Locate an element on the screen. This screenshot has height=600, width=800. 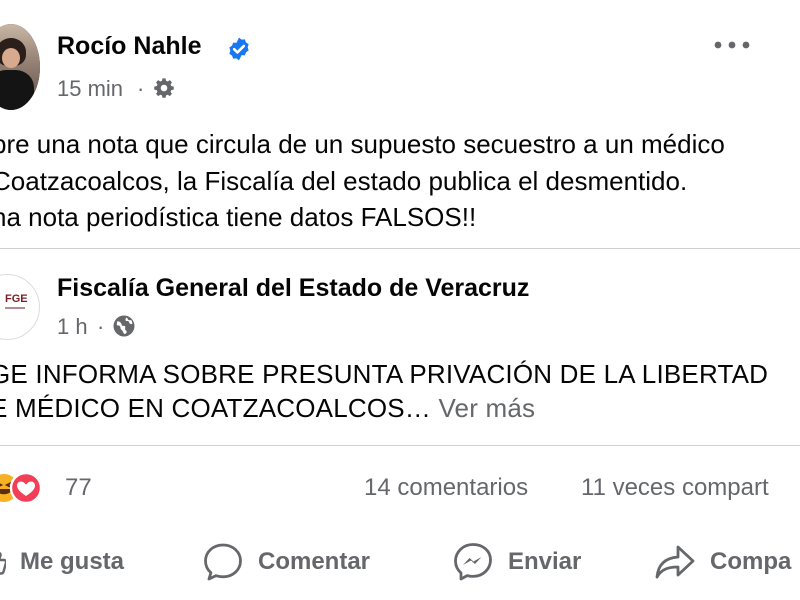
shared-card-top-divider is located at coordinates (400, 248).